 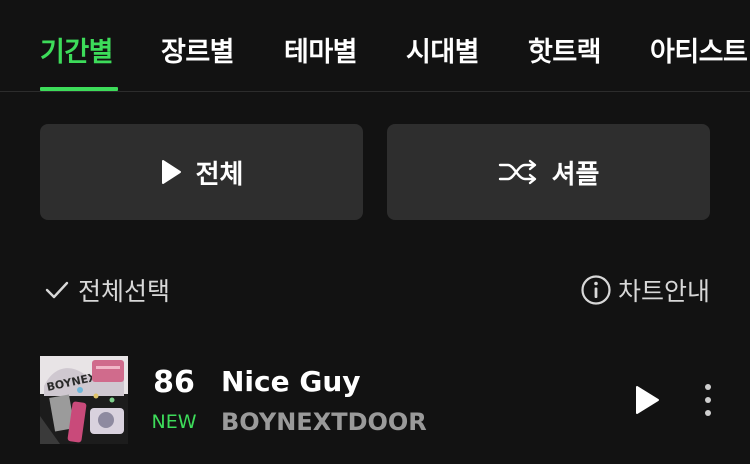 I want to click on tab-period: 기간별, so click(x=77, y=49).